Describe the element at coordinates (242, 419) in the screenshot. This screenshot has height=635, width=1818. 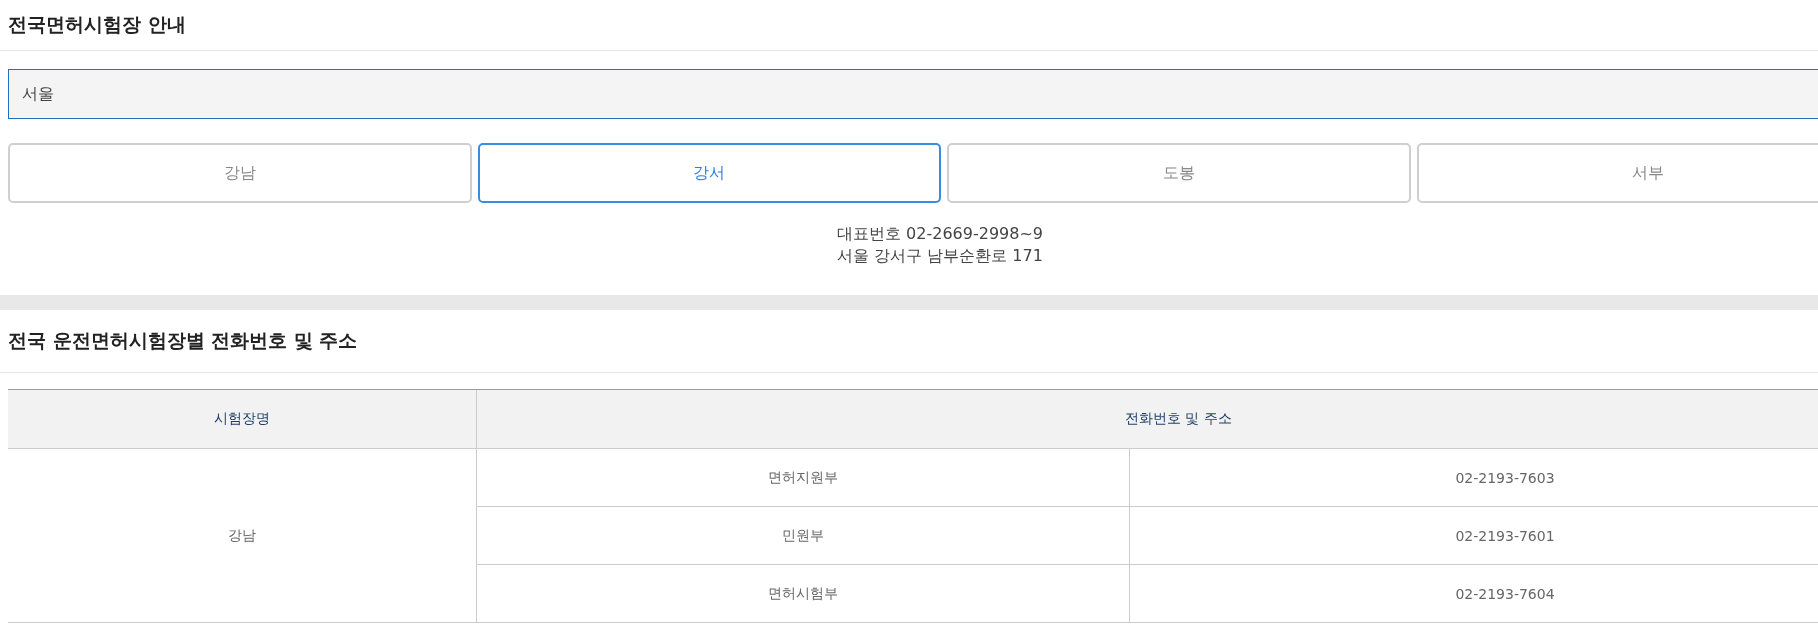
I see `column-header: 시험장명` at that location.